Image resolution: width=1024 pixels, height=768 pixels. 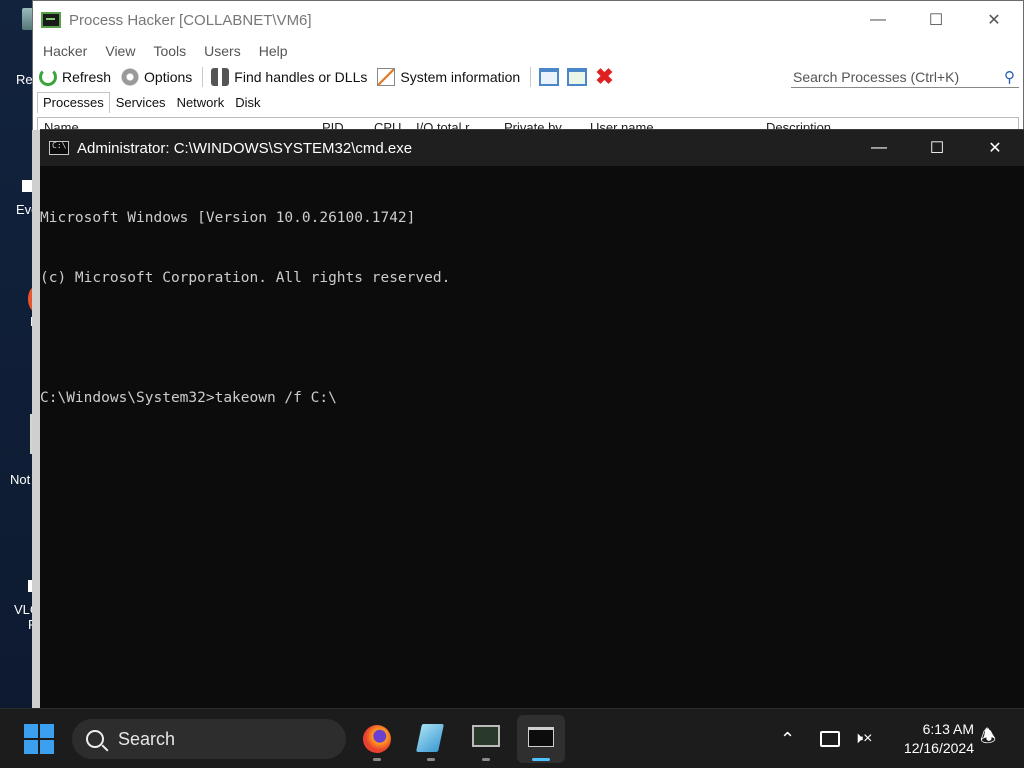 What do you see at coordinates (51, 20) in the screenshot?
I see `process-hacker-app-icon` at bounding box center [51, 20].